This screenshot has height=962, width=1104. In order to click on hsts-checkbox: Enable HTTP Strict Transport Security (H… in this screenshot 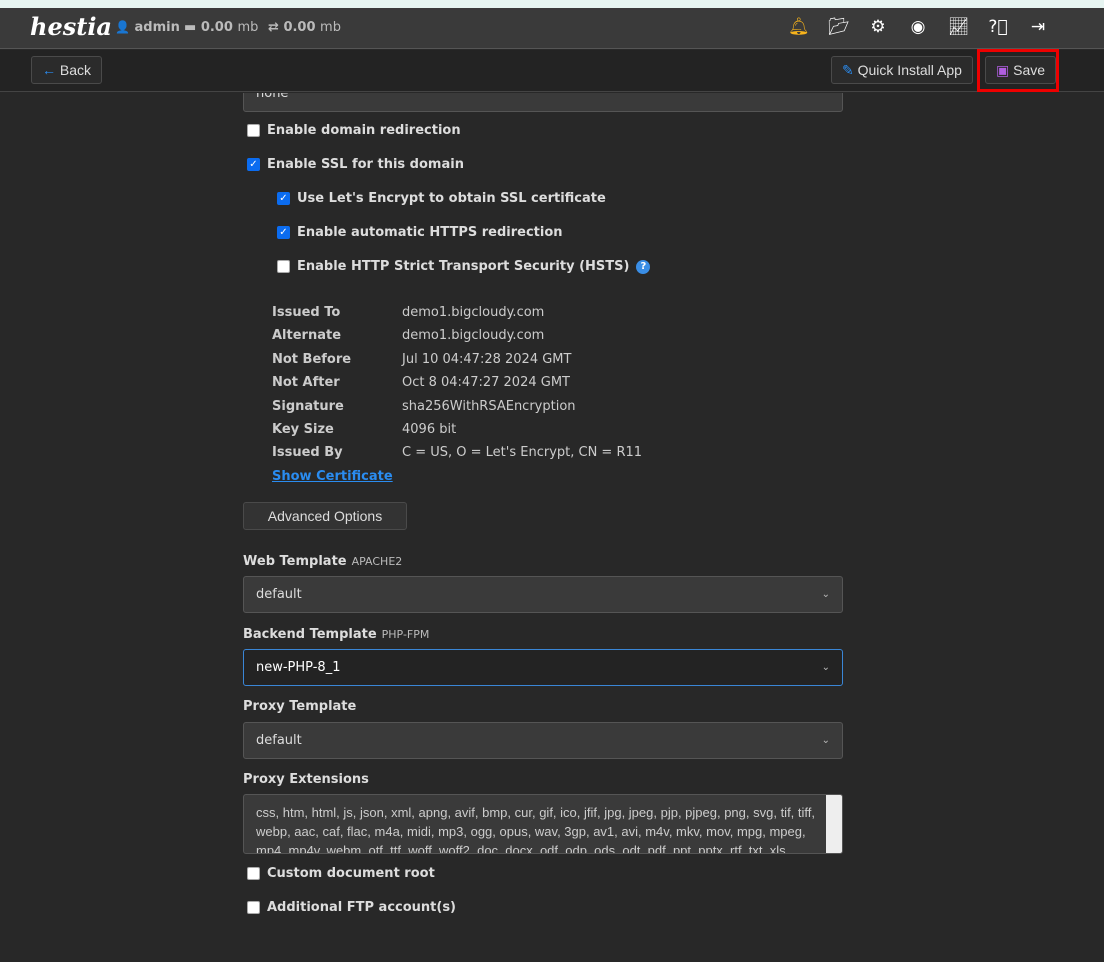, I will do `click(464, 266)`.